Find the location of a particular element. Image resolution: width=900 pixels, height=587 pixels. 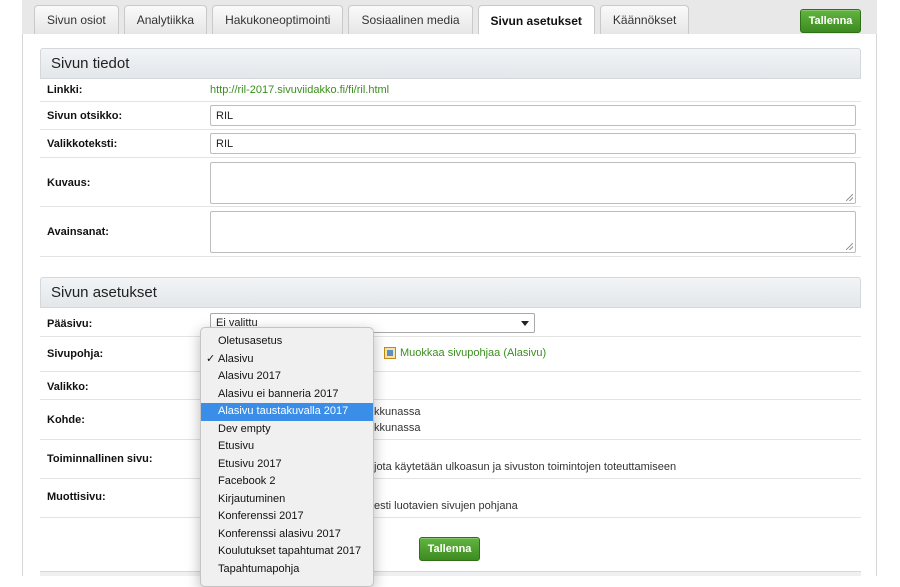

dropdown-option: Alasivu 2017 is located at coordinates (287, 377).